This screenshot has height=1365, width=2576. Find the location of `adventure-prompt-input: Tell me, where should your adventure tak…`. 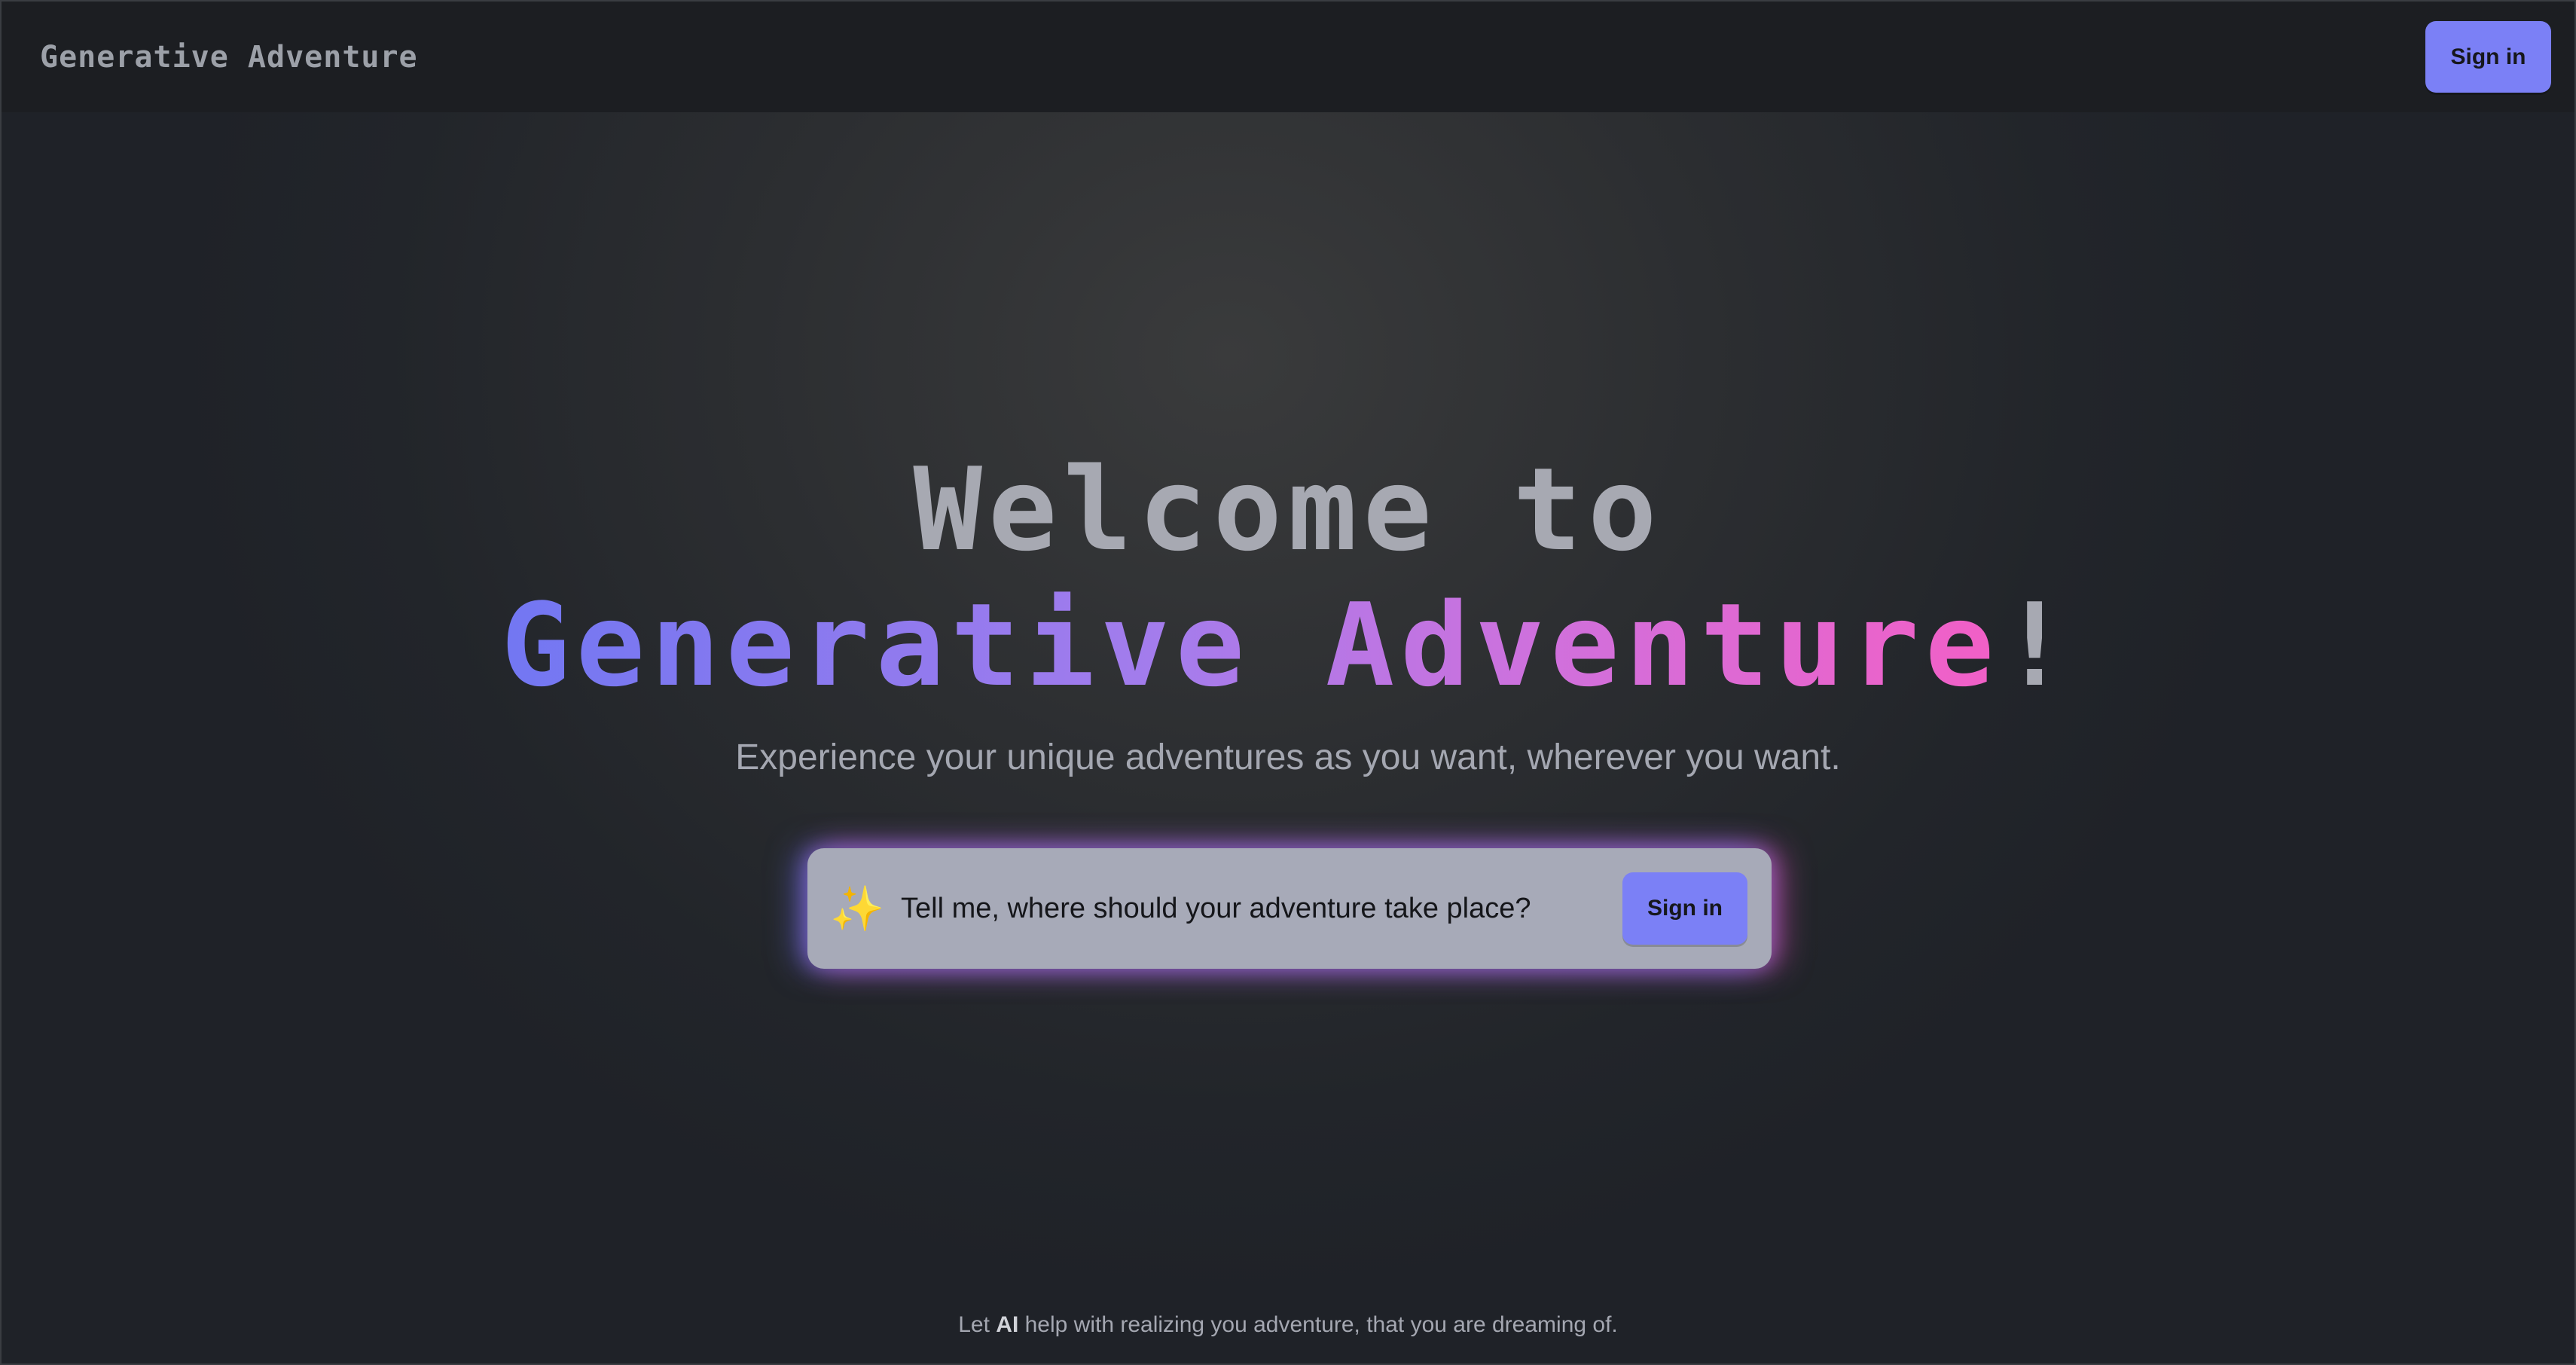

adventure-prompt-input: Tell me, where should your adventure tak… is located at coordinates (1262, 909).